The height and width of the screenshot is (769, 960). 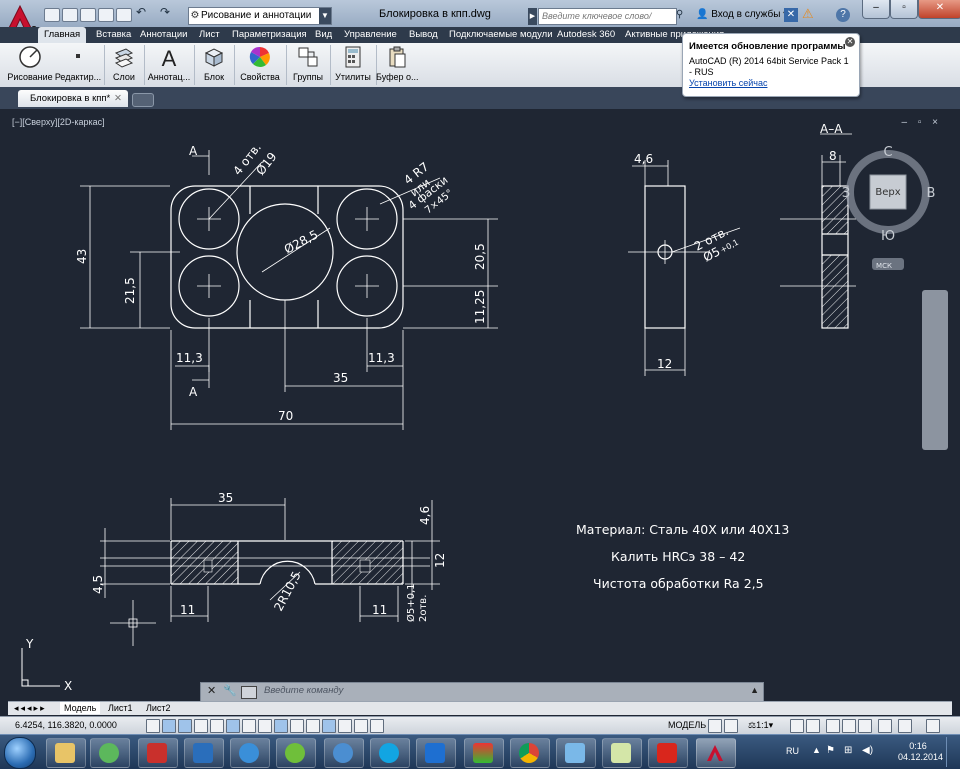 I want to click on volume-icon: ◀), so click(x=867, y=750).